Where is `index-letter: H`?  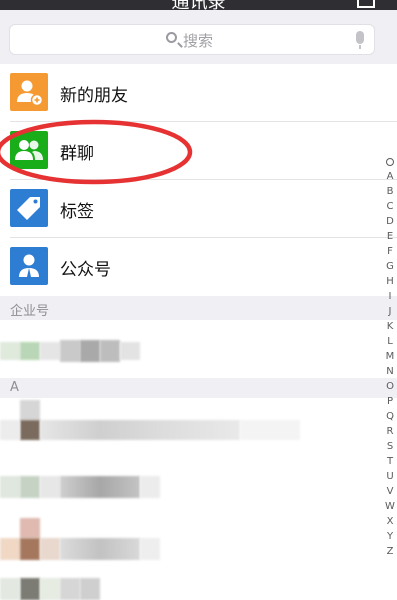
index-letter: H is located at coordinates (390, 281).